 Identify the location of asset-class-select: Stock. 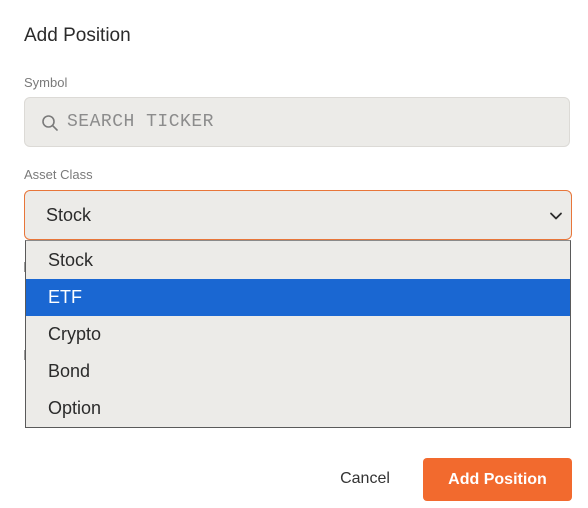
(298, 215).